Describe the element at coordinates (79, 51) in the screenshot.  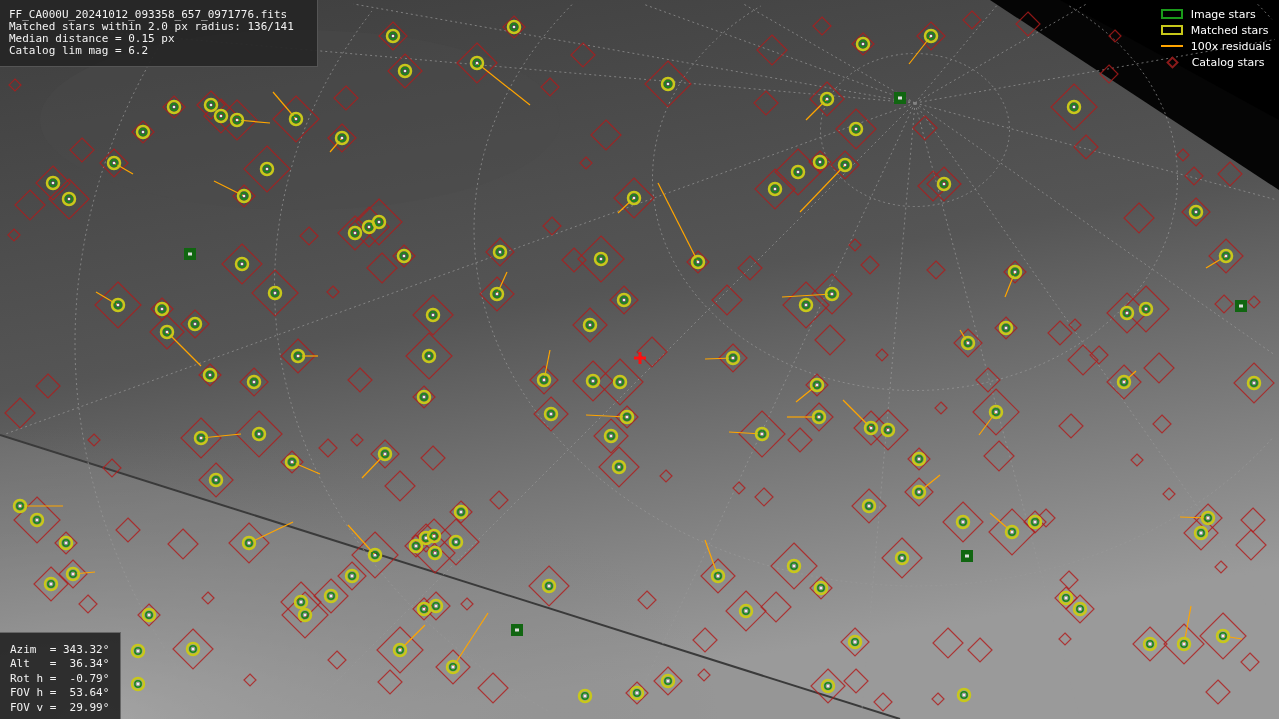
I see `info-text: Catalog lim mag = 6.2` at that location.